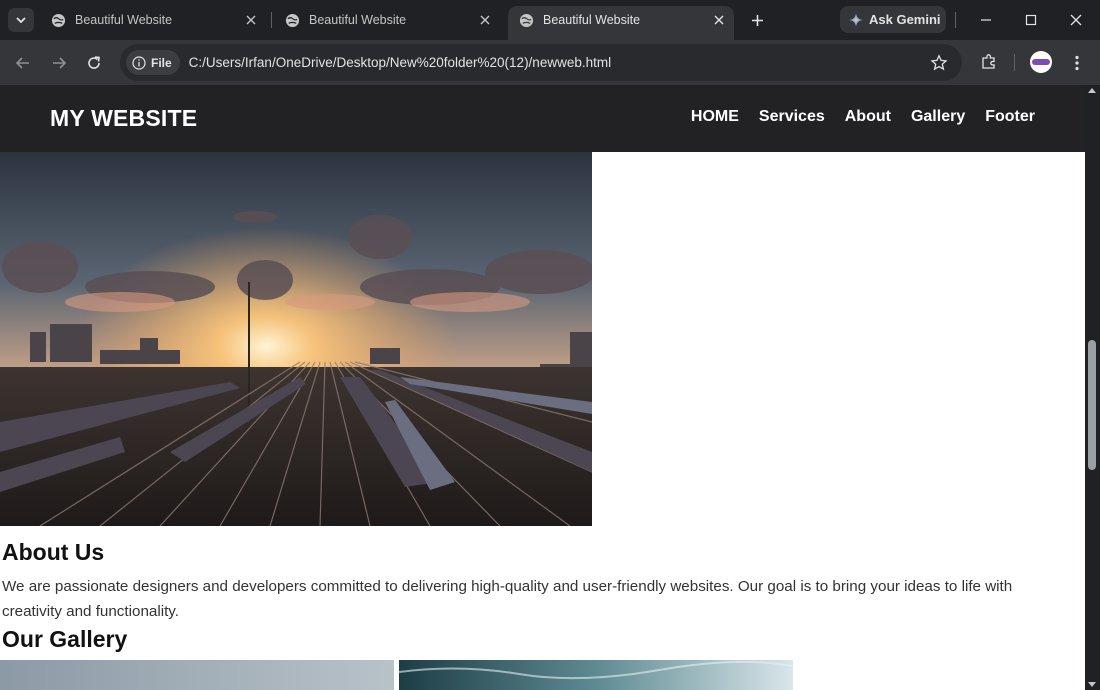 This screenshot has height=690, width=1100. Describe the element at coordinates (53, 552) in the screenshot. I see `about-heading: About Us` at that location.